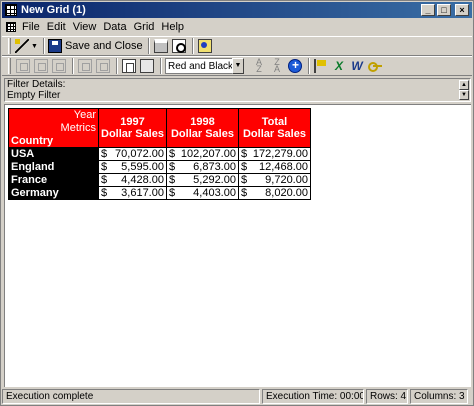 This screenshot has width=474, height=406. Describe the element at coordinates (274, 128) in the screenshot. I see `column-header-total: Total Dollar Sales` at that location.